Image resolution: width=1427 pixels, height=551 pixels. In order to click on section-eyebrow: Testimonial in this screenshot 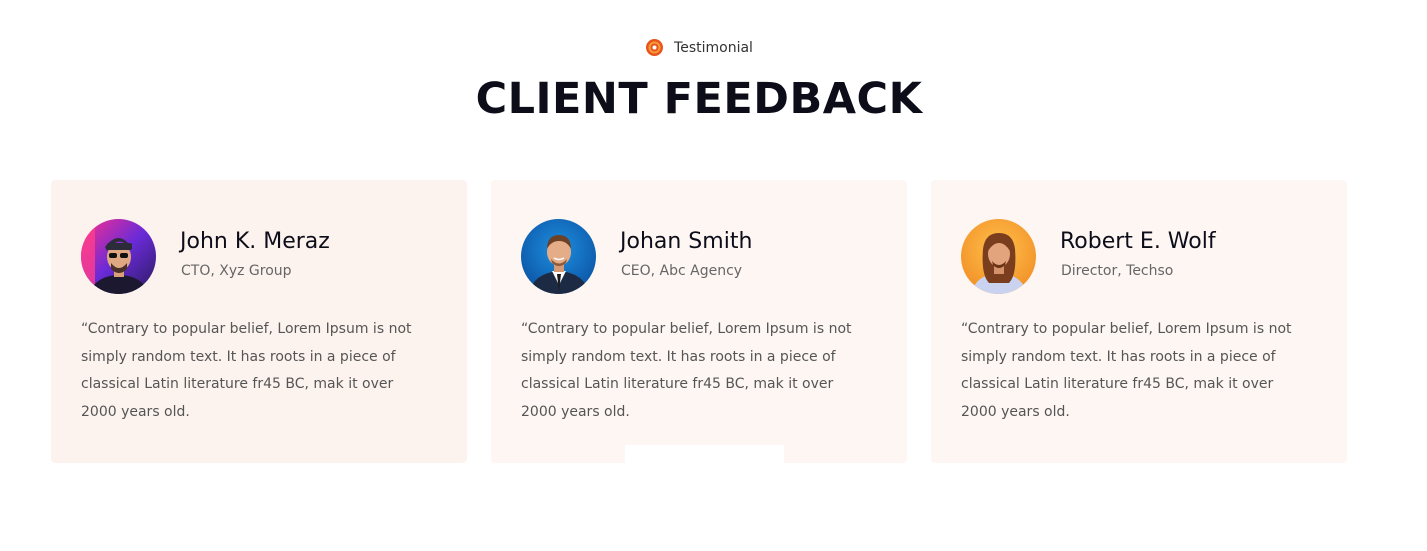, I will do `click(699, 47)`.